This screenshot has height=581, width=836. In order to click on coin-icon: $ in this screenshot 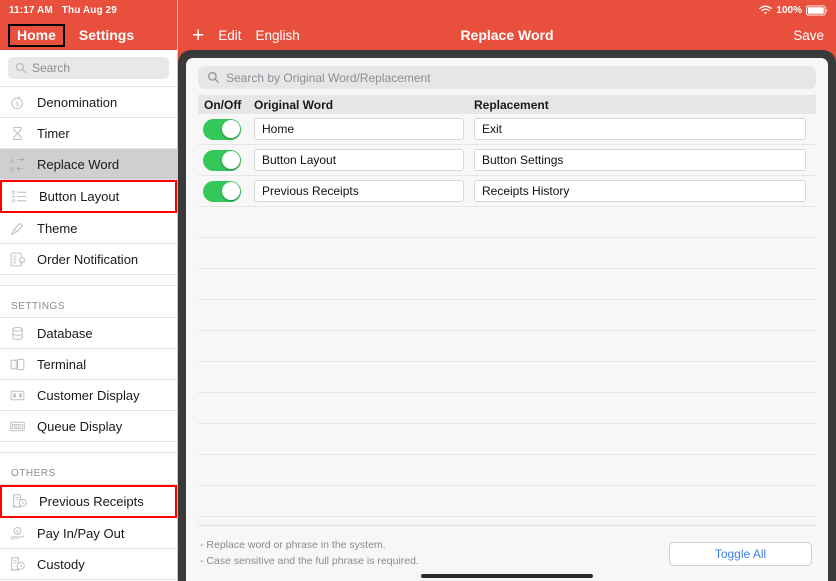, I will do `click(17, 102)`.